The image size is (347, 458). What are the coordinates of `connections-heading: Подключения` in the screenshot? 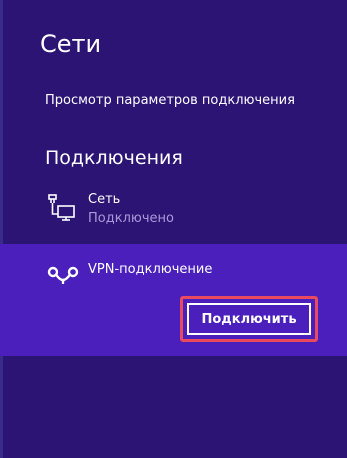 It's located at (114, 158).